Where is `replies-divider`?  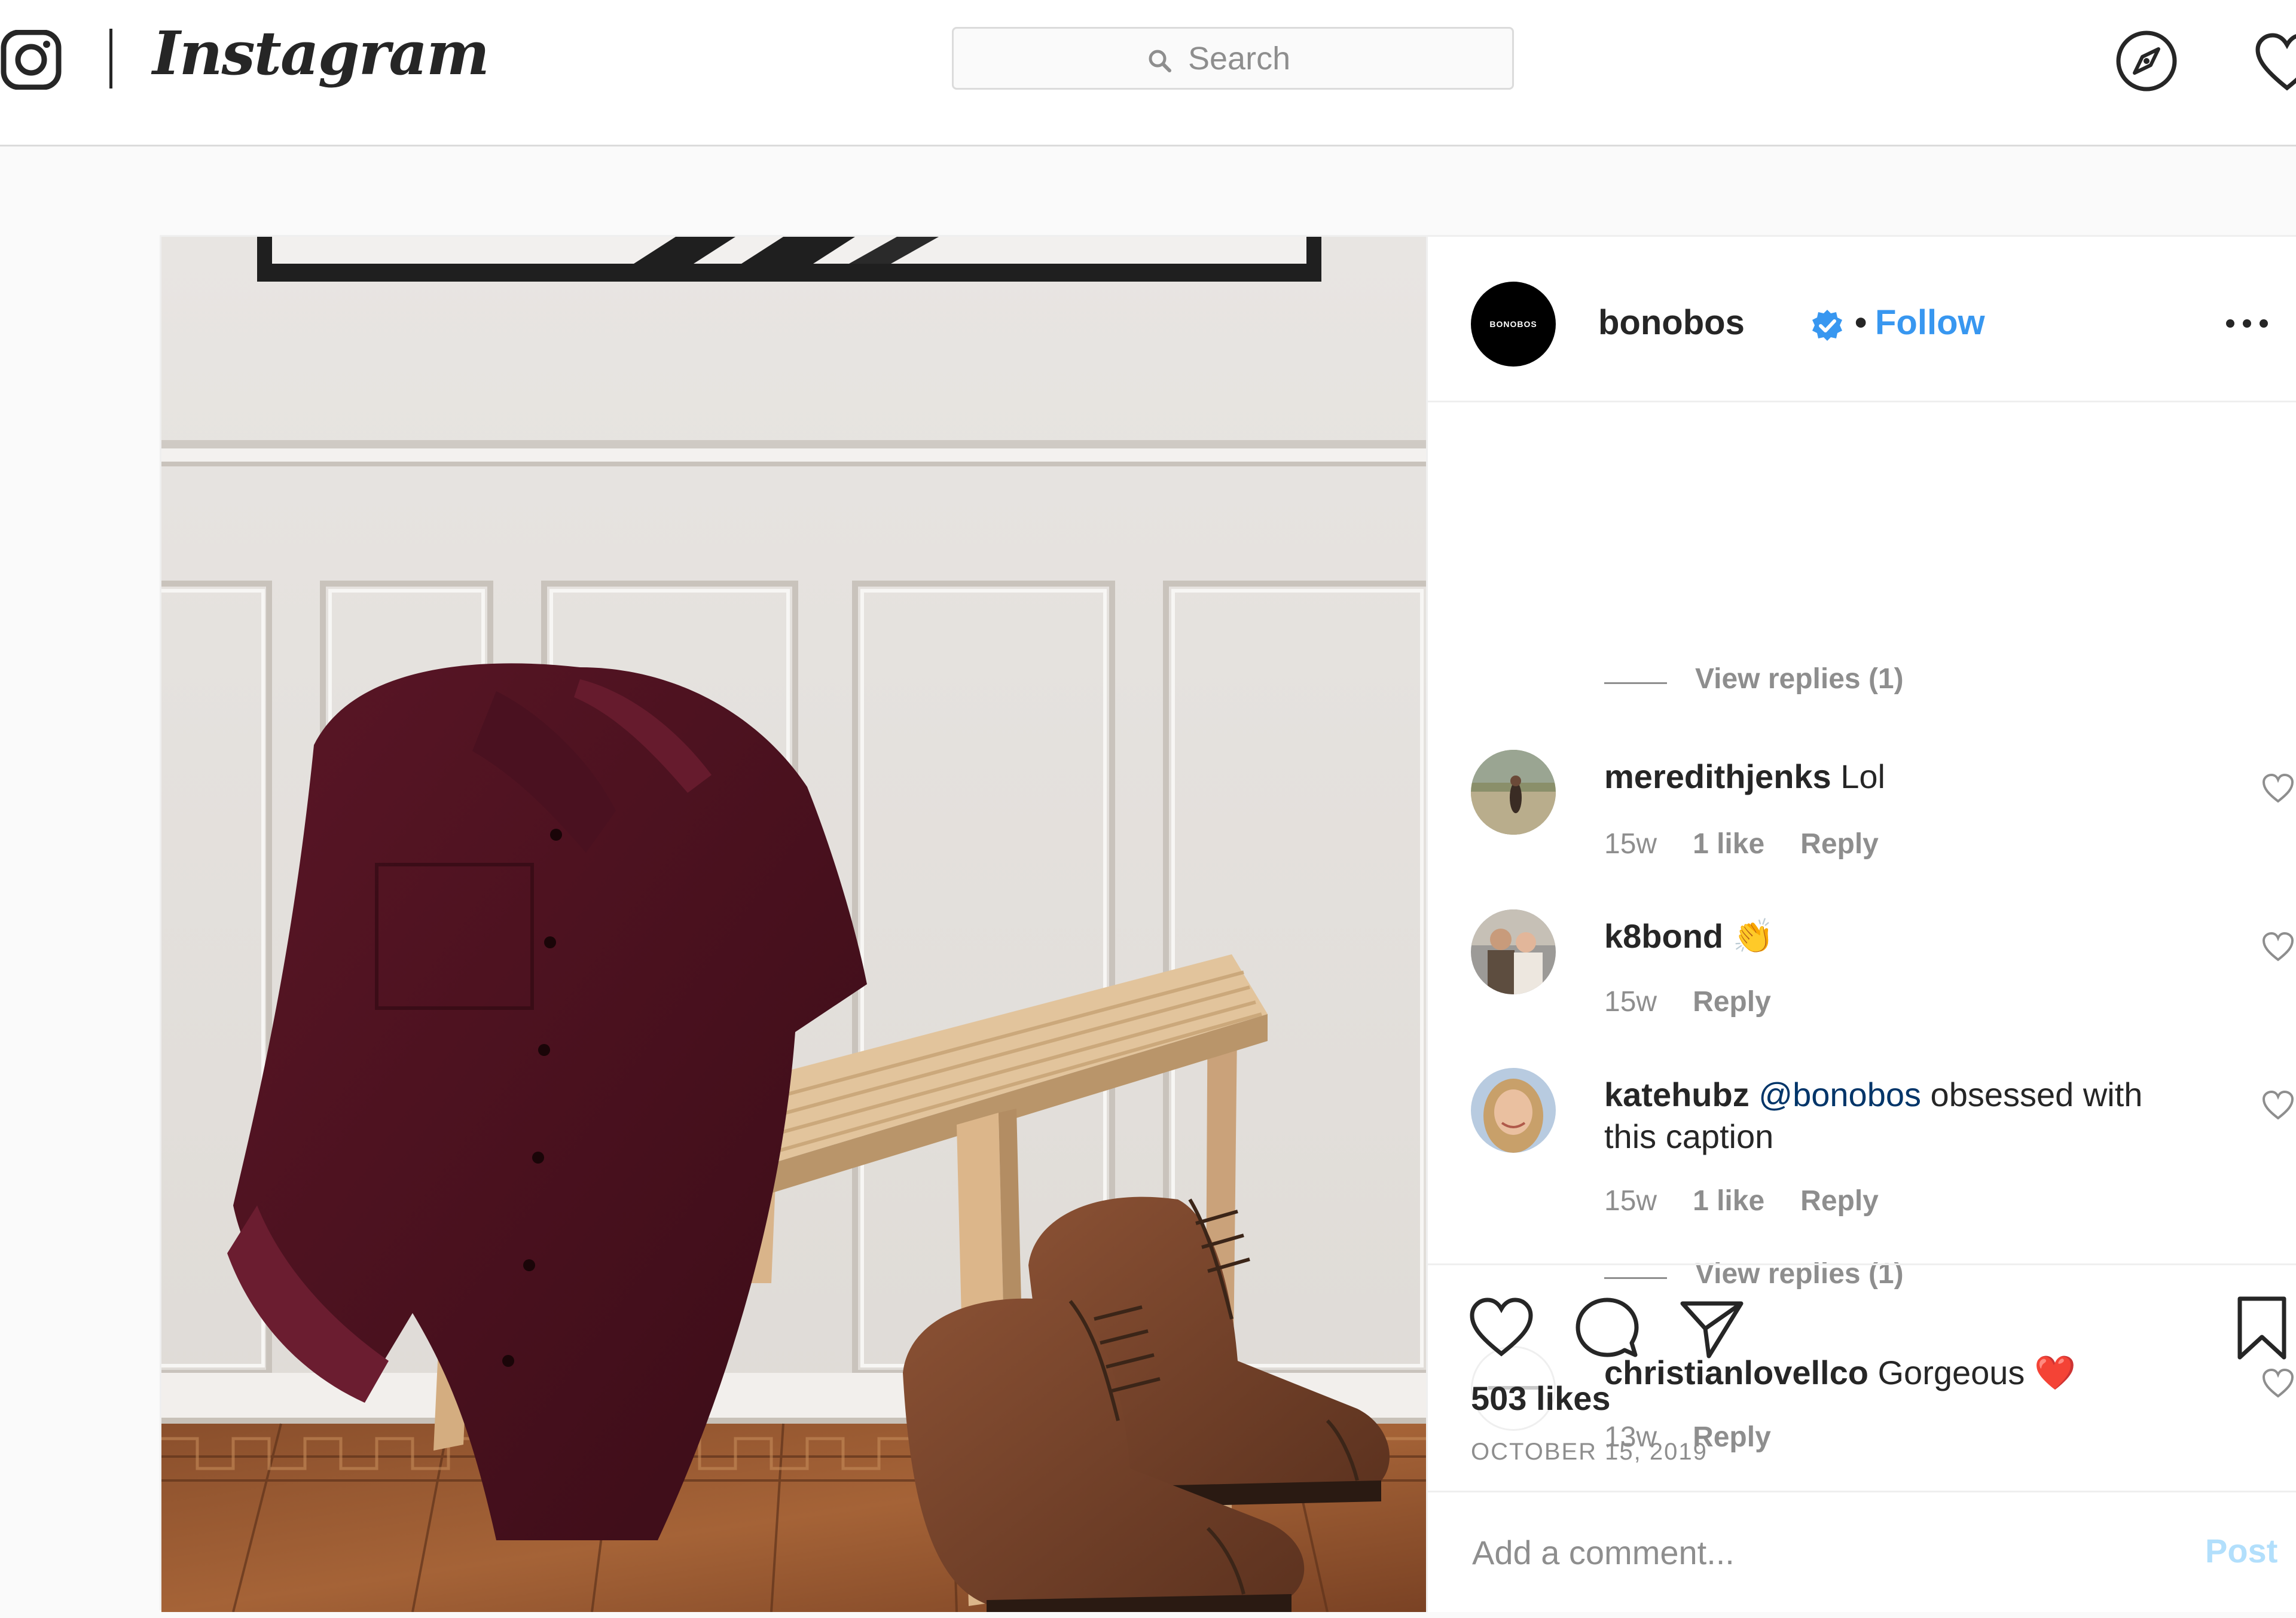
replies-divider is located at coordinates (1635, 683).